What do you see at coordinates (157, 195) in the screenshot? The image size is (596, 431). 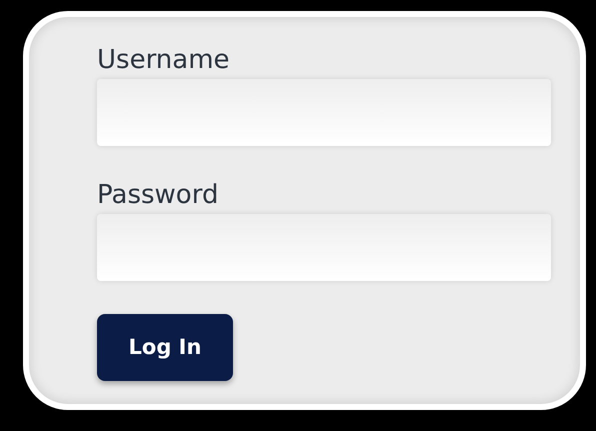 I see `field-label: Password` at bounding box center [157, 195].